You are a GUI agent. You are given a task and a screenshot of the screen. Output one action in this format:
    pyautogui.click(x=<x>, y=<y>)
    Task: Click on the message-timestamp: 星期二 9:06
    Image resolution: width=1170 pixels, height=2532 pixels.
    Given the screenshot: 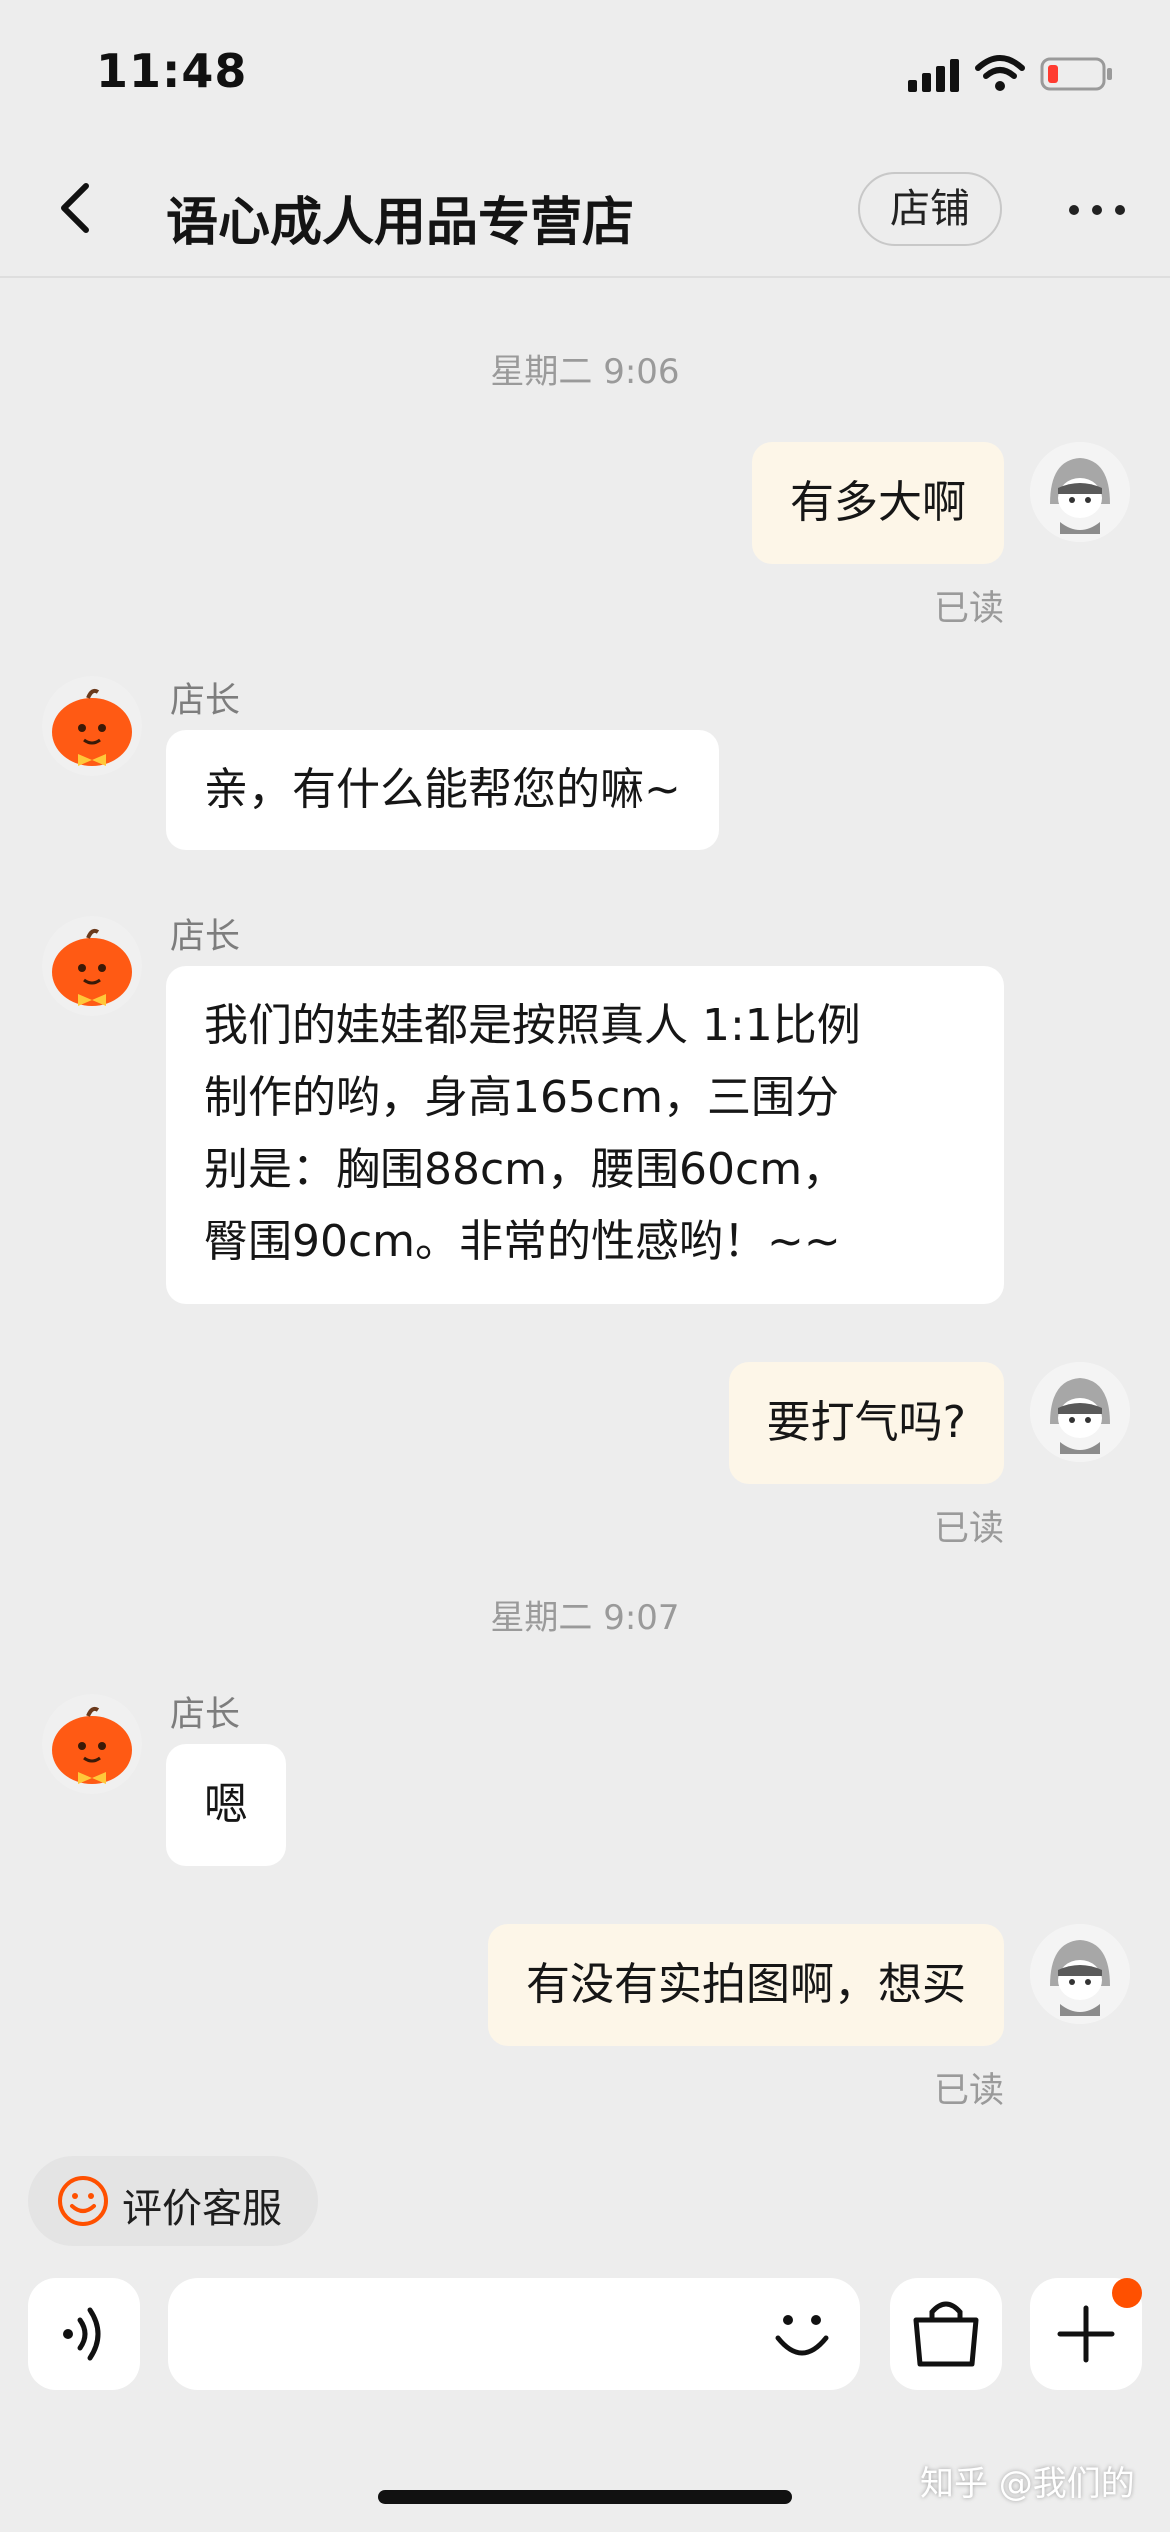 What is the action you would take?
    pyautogui.click(x=585, y=372)
    